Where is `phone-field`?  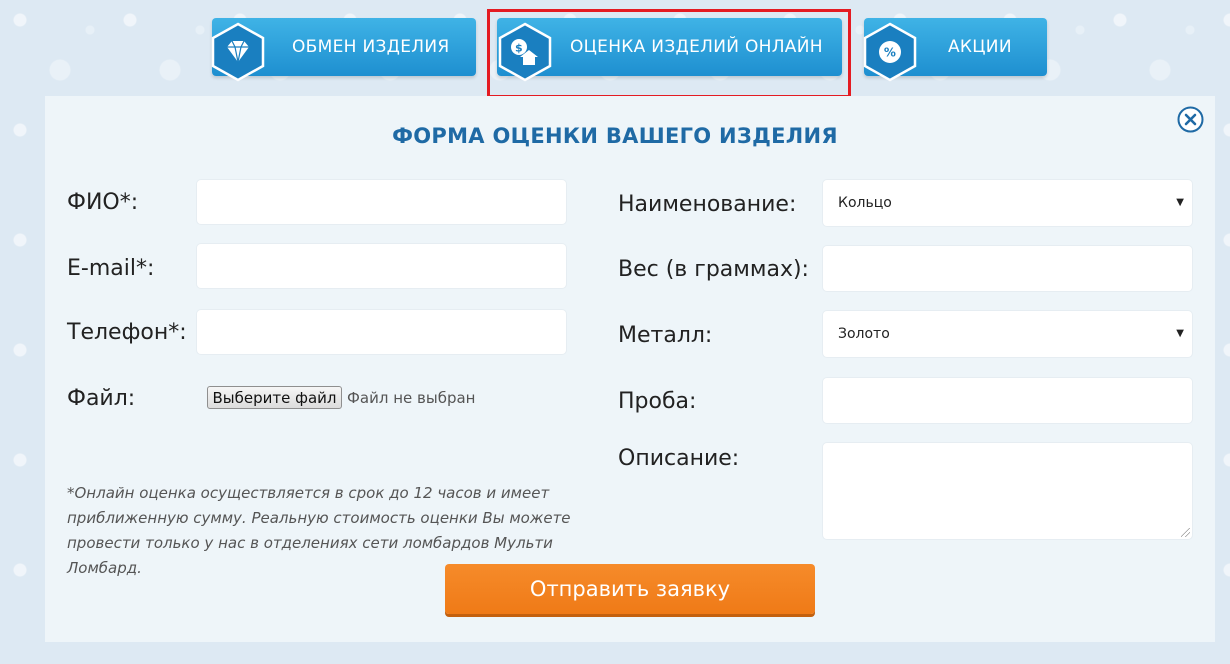 phone-field is located at coordinates (381, 332).